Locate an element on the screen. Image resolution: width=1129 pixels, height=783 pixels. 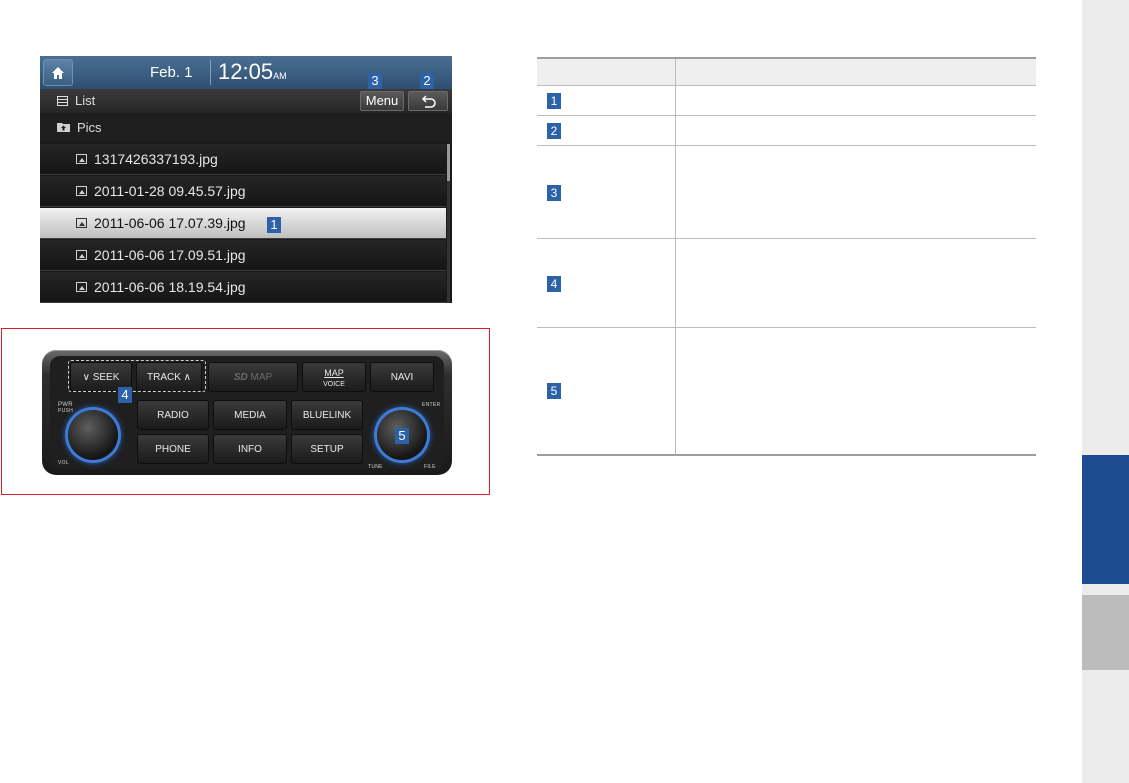
callout-badge-2: 2 is located at coordinates (427, 81).